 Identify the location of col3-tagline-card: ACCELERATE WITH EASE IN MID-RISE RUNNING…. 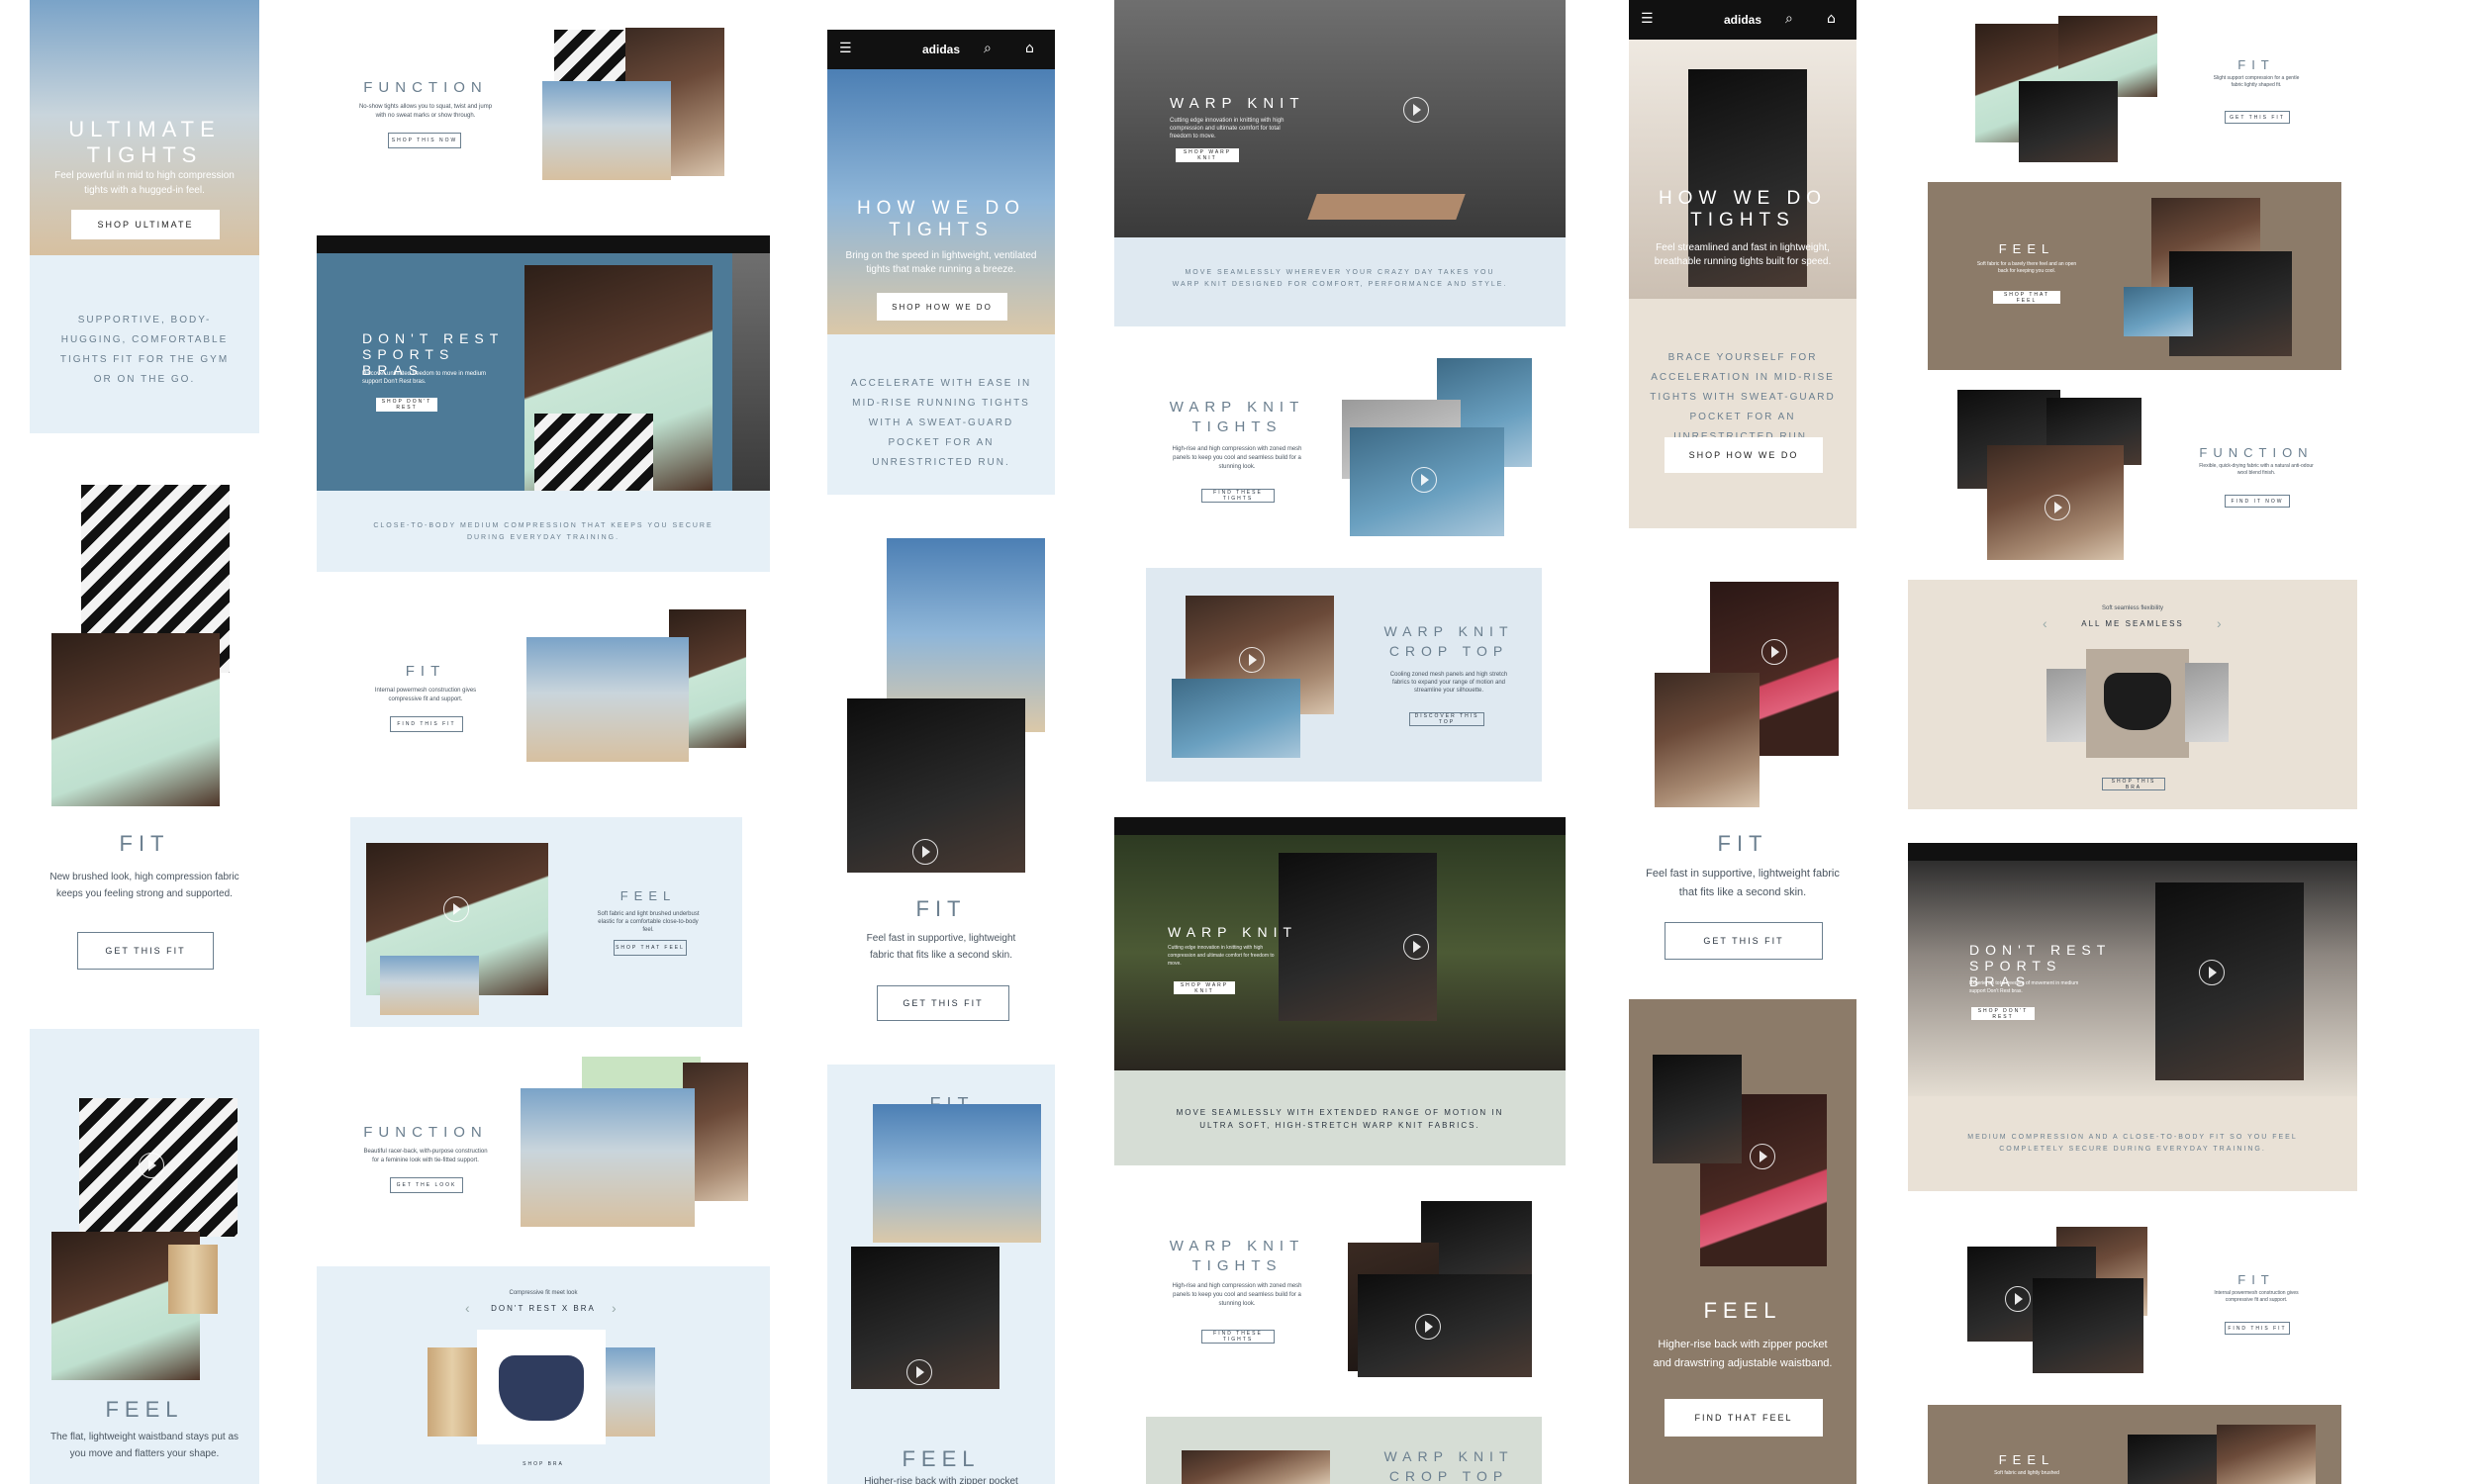
(941, 414).